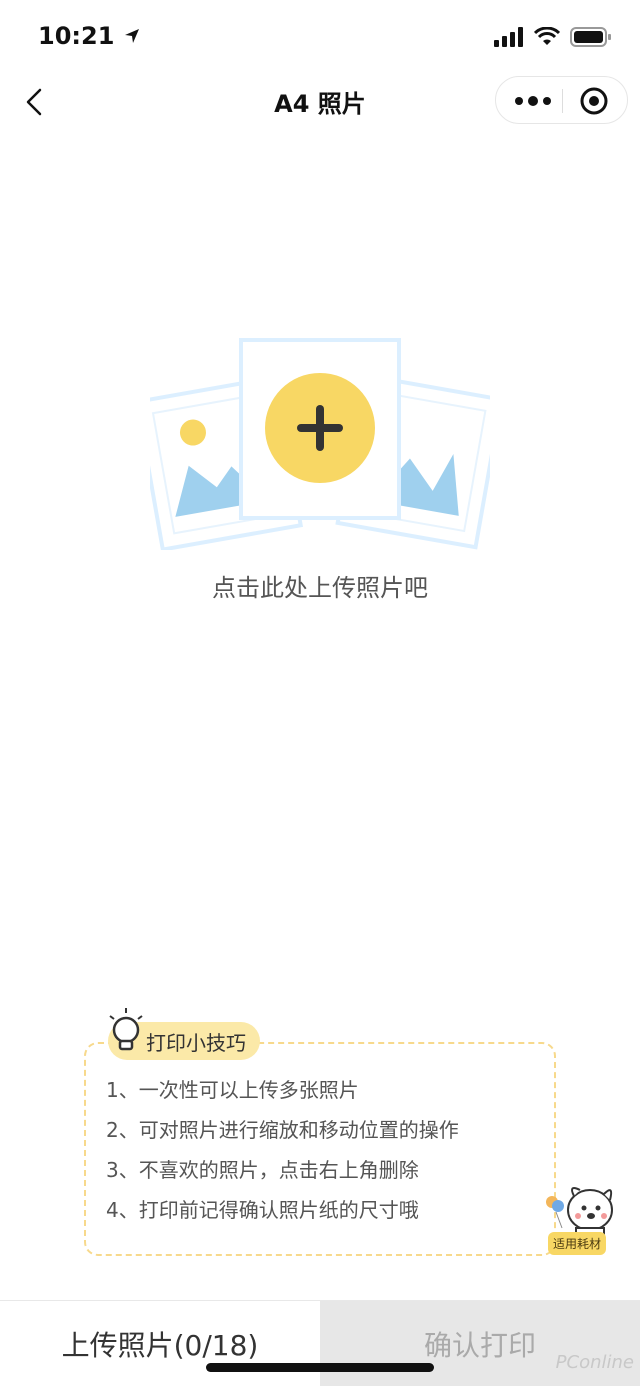 Image resolution: width=640 pixels, height=1386 pixels. I want to click on bottom-bar: 上传照片(0/18) 确认打印, so click(320, 1343).